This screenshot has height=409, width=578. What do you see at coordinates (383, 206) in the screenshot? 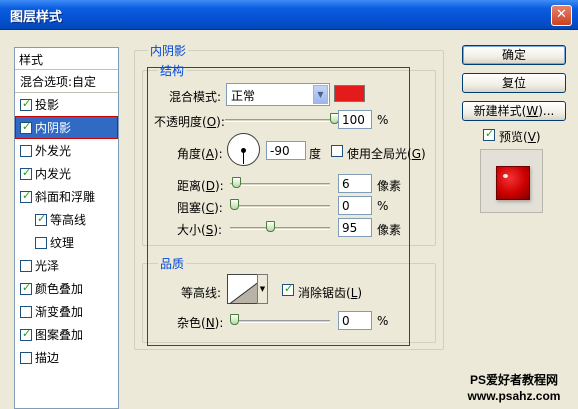
I see `choke-unit: %` at bounding box center [383, 206].